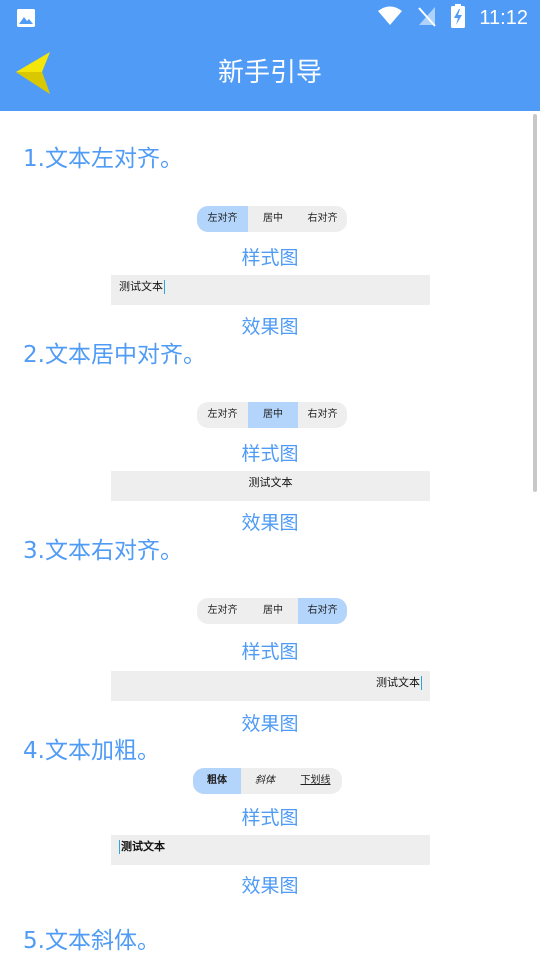 Image resolution: width=540 pixels, height=960 pixels. Describe the element at coordinates (265, 781) in the screenshot. I see `segment-italic: 斜体` at that location.